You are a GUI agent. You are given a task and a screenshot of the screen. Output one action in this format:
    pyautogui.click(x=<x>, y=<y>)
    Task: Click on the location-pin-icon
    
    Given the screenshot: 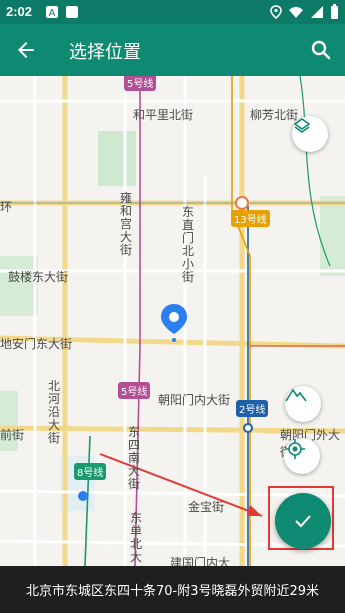 What is the action you would take?
    pyautogui.click(x=174, y=322)
    